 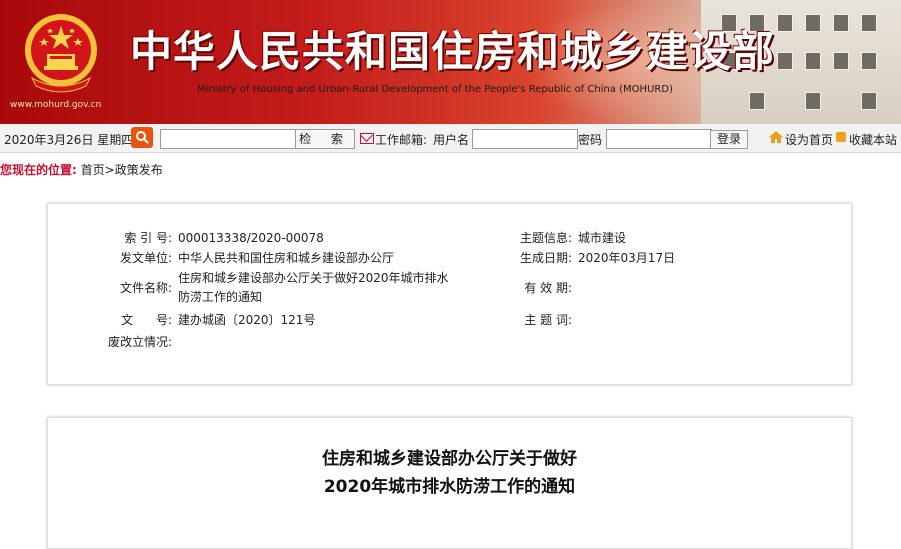 What do you see at coordinates (367, 138) in the screenshot?
I see `mail-icon` at bounding box center [367, 138].